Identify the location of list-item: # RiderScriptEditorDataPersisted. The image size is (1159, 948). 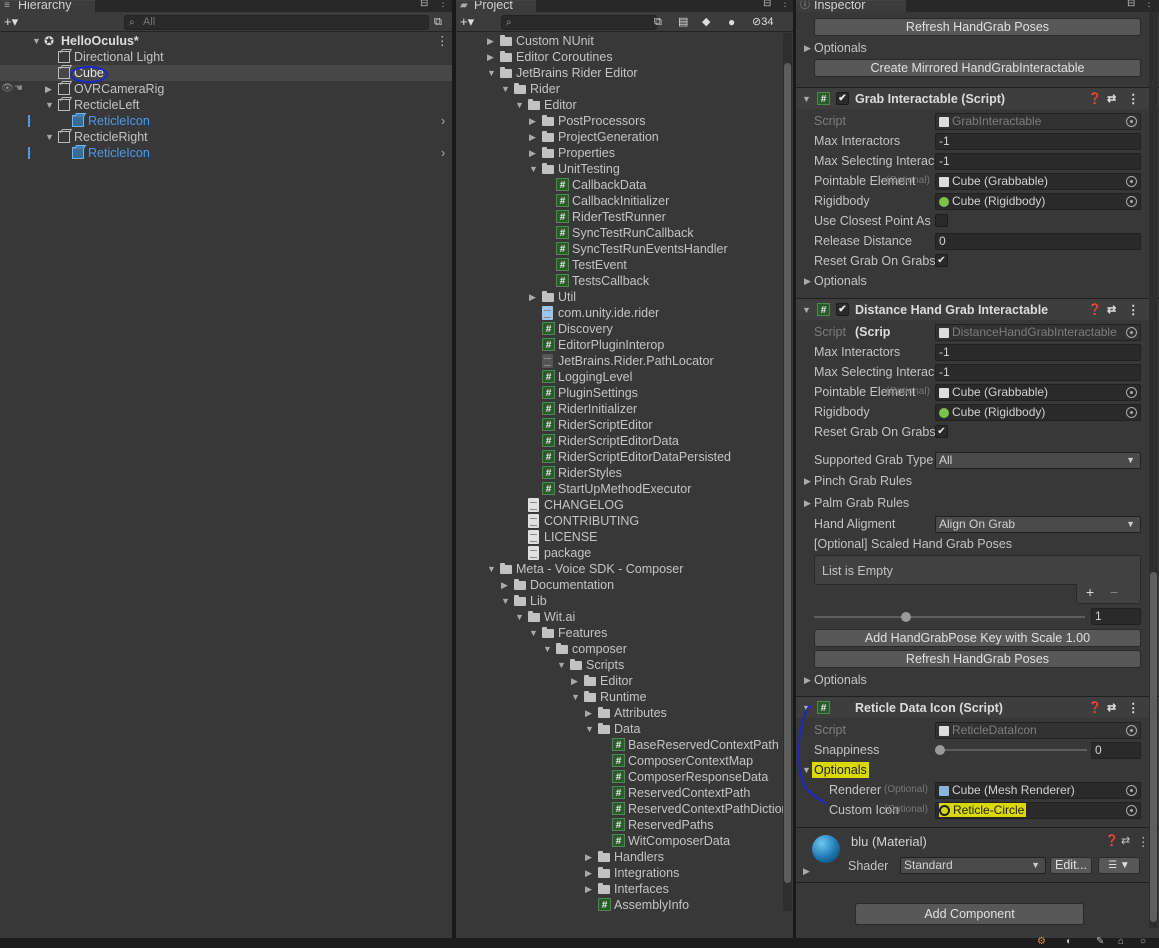
(619, 457).